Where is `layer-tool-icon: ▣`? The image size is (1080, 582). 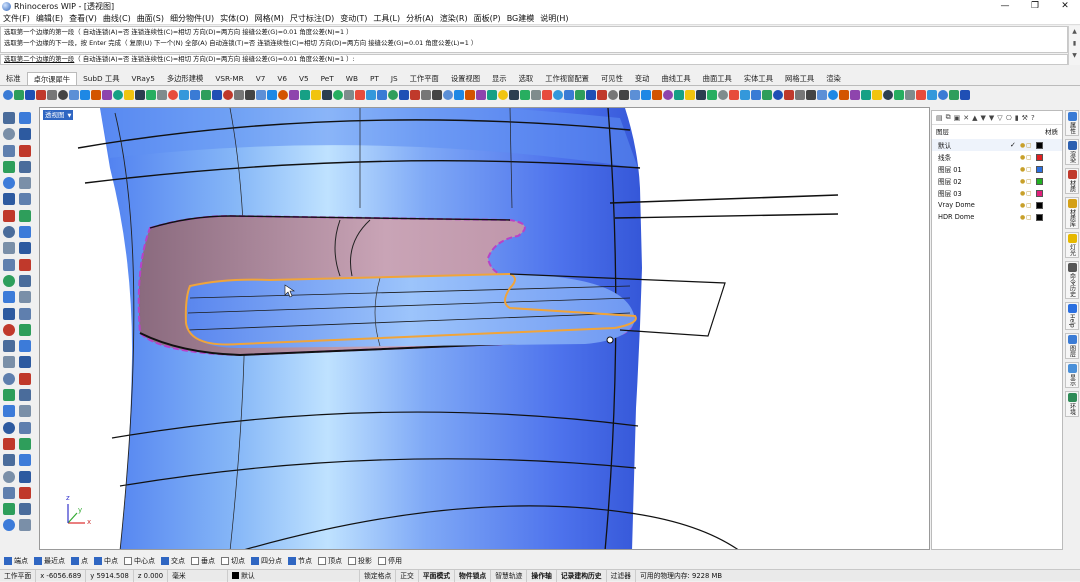
layer-tool-icon: ▣ is located at coordinates (957, 118).